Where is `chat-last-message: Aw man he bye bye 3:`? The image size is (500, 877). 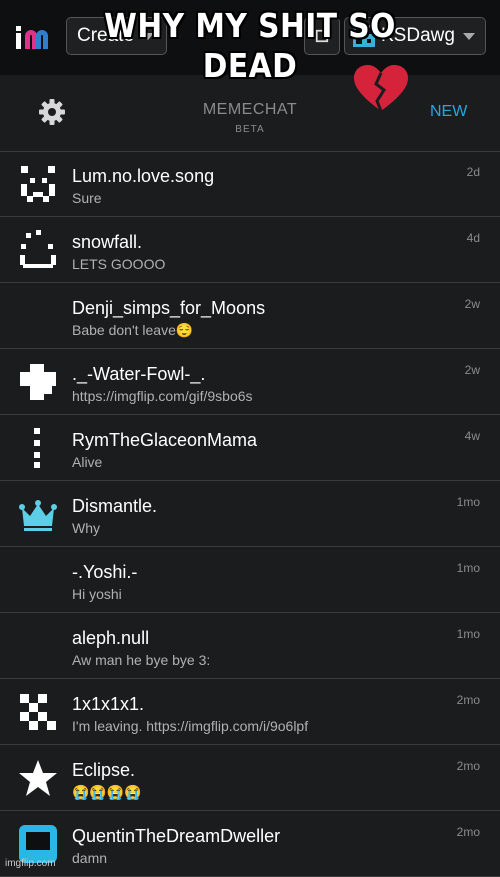
chat-last-message: Aw man he bye bye 3: is located at coordinates (141, 660).